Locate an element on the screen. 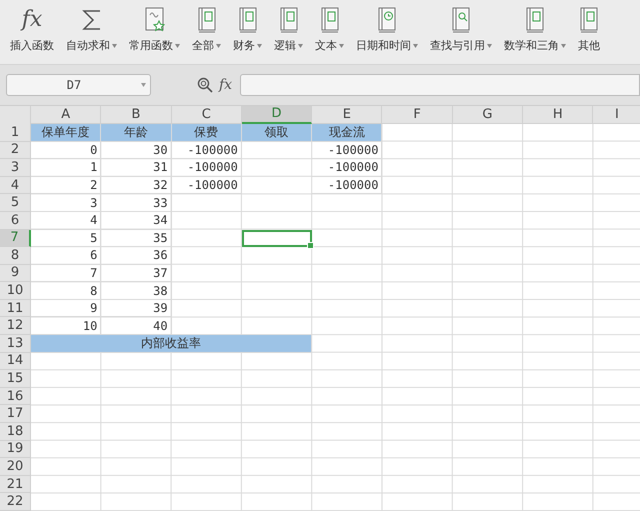  table-cell: 5 is located at coordinates (66, 239).